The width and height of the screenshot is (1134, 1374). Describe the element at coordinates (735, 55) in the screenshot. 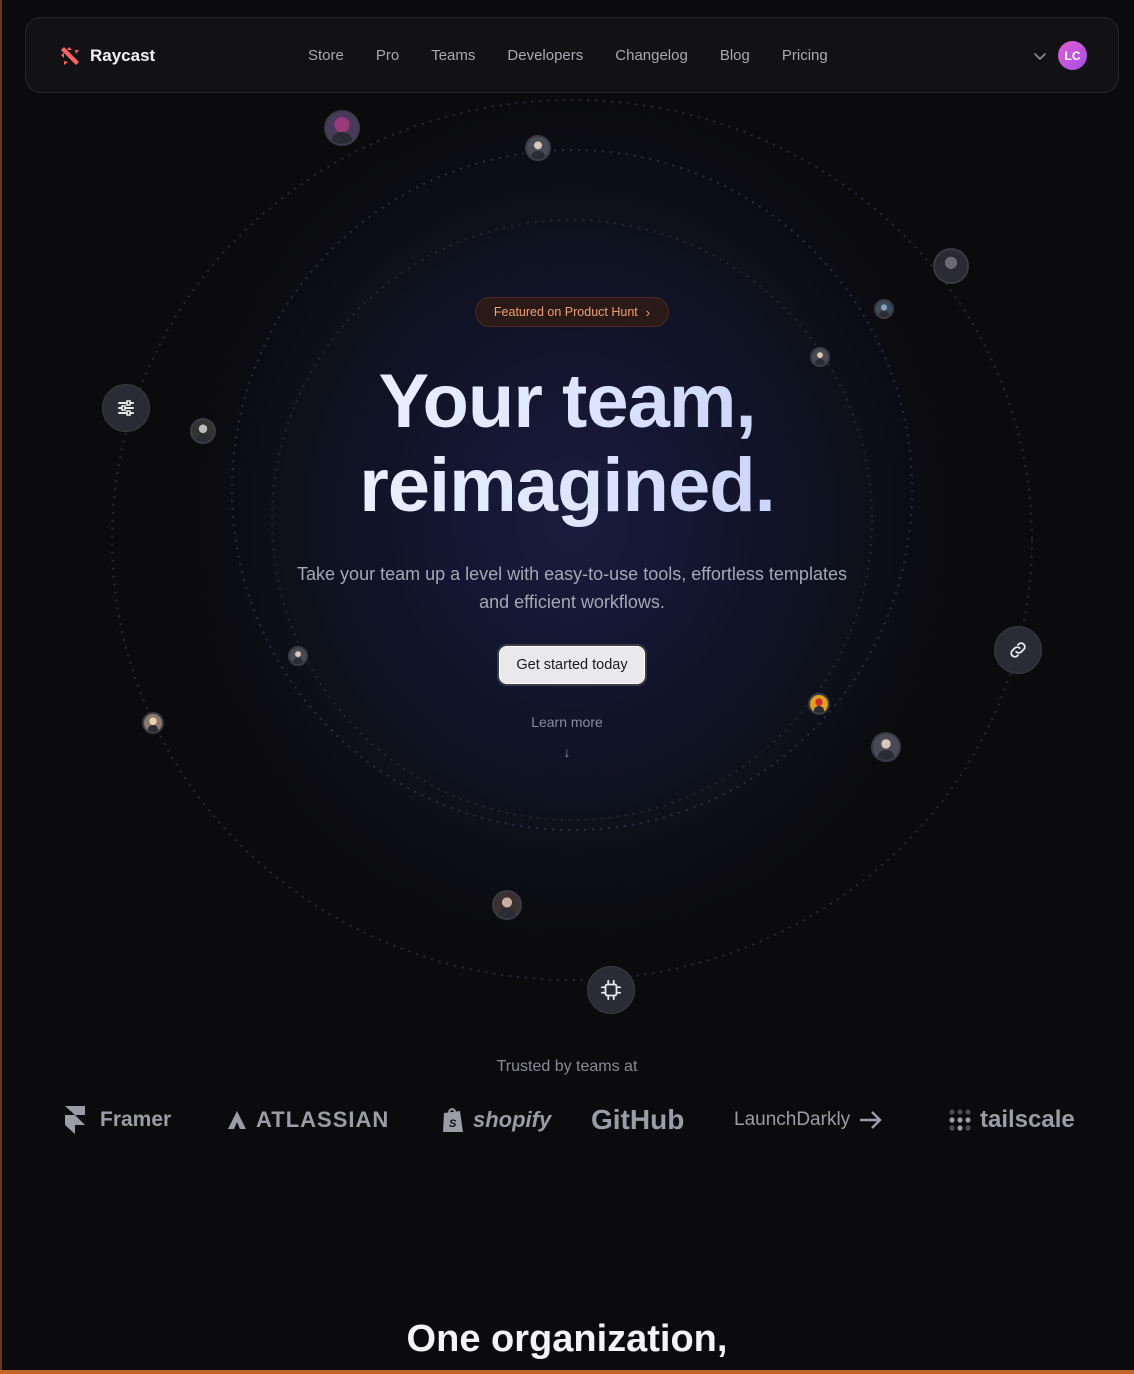

I see `nav-link-blog: Blog` at that location.